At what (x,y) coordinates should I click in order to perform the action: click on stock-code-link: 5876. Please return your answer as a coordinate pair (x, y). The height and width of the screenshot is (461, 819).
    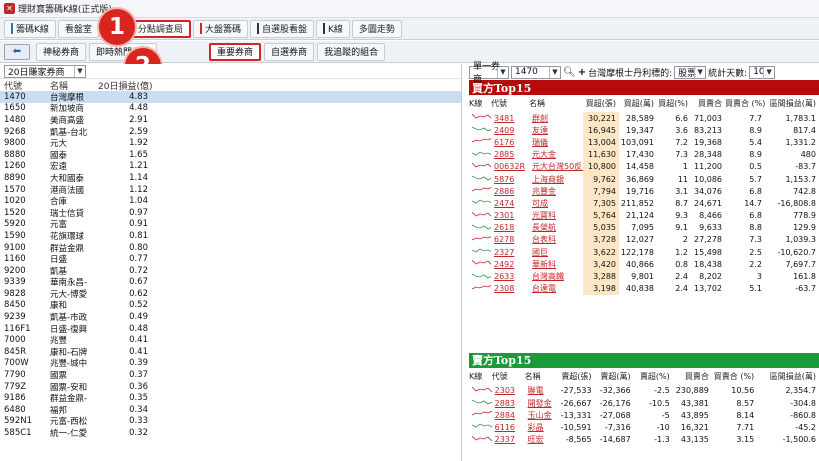
    Looking at the image, I should click on (510, 179).